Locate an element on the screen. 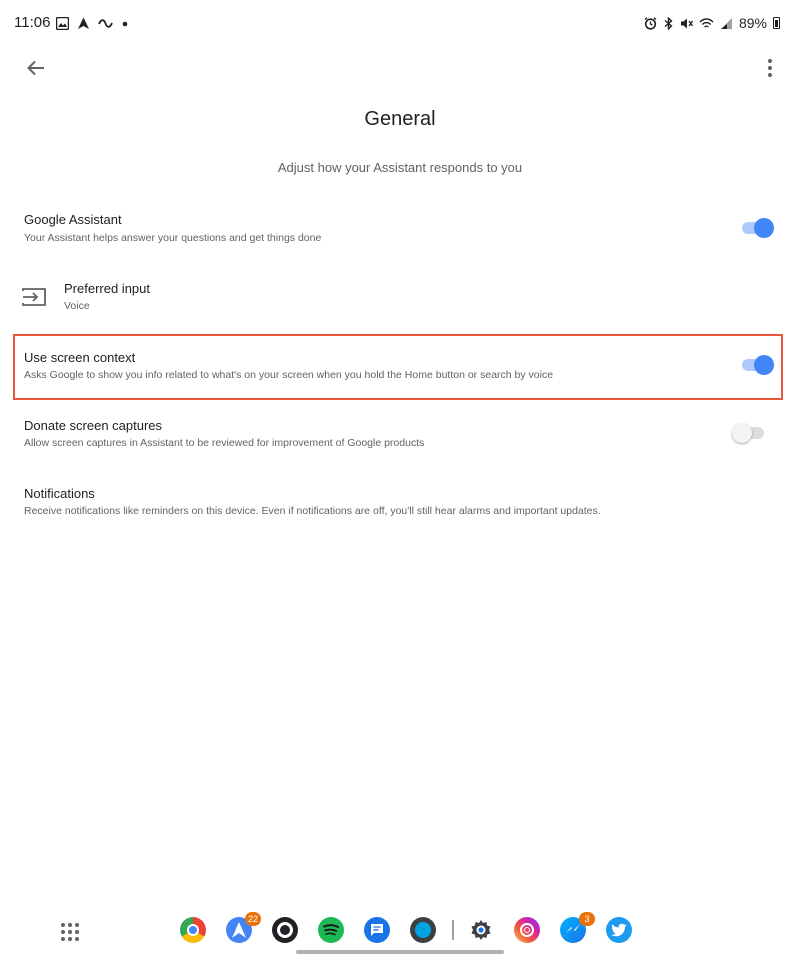 The height and width of the screenshot is (960, 800). messenger-icon: 3 is located at coordinates (577, 927).